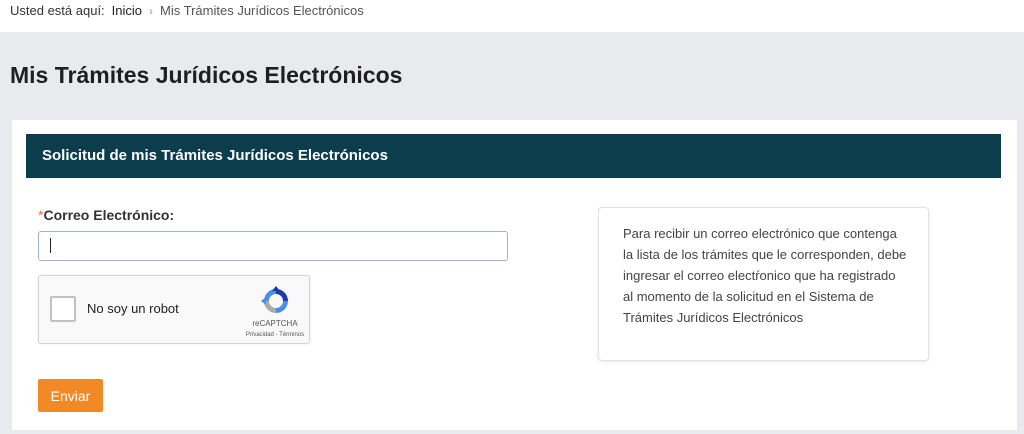 The image size is (1024, 434). Describe the element at coordinates (57, 10) in the screenshot. I see `breadcrumb-prefix: Usted está aquí:` at that location.